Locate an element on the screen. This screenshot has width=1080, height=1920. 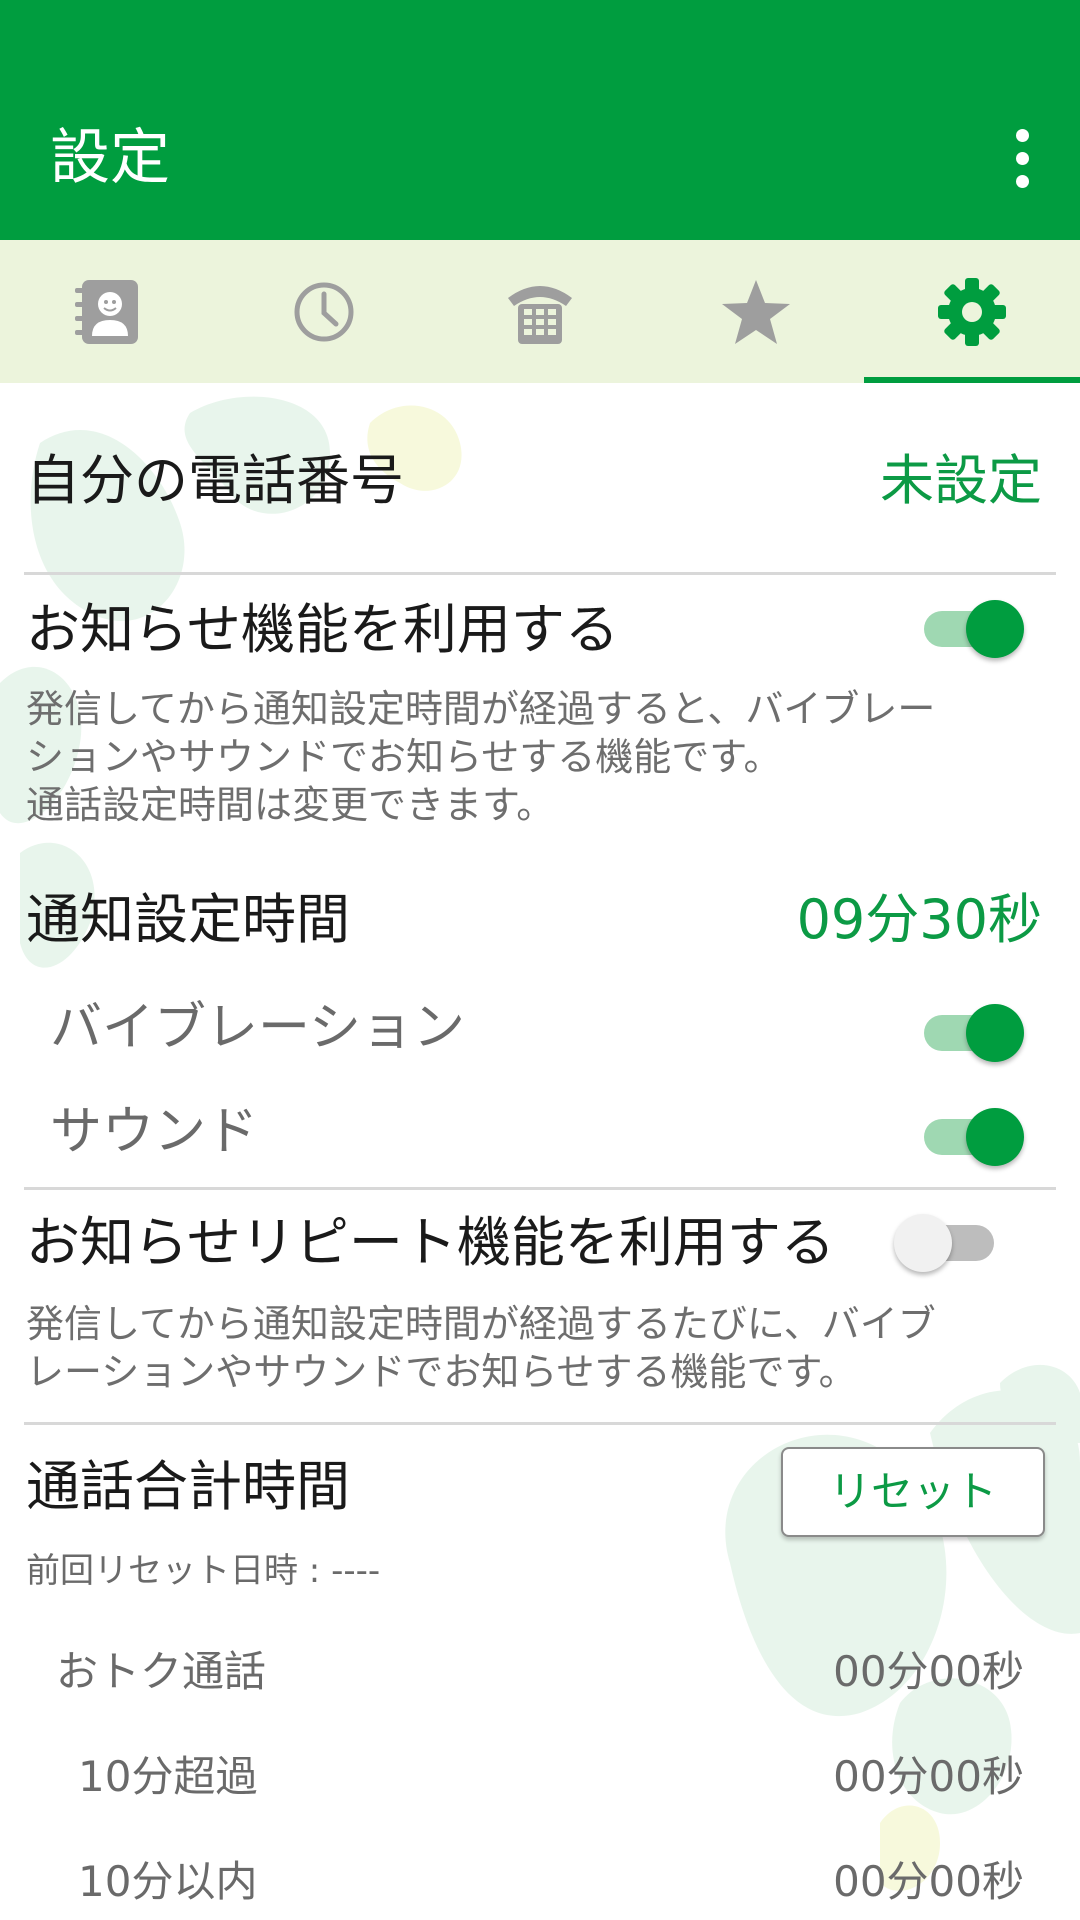
notify-time-label: 通知設定時間 is located at coordinates (188, 919).